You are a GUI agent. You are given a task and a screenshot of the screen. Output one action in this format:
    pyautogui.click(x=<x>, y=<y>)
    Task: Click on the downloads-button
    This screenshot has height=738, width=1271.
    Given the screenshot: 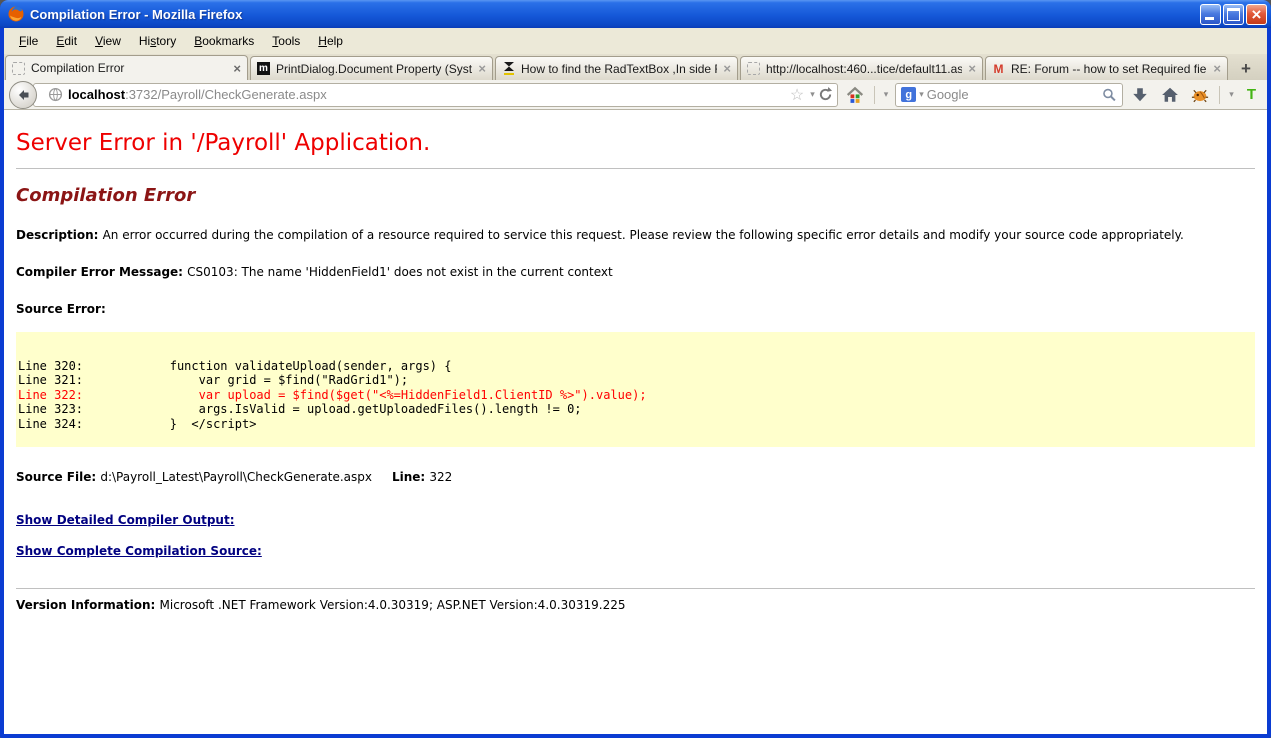 What is the action you would take?
    pyautogui.click(x=1140, y=95)
    